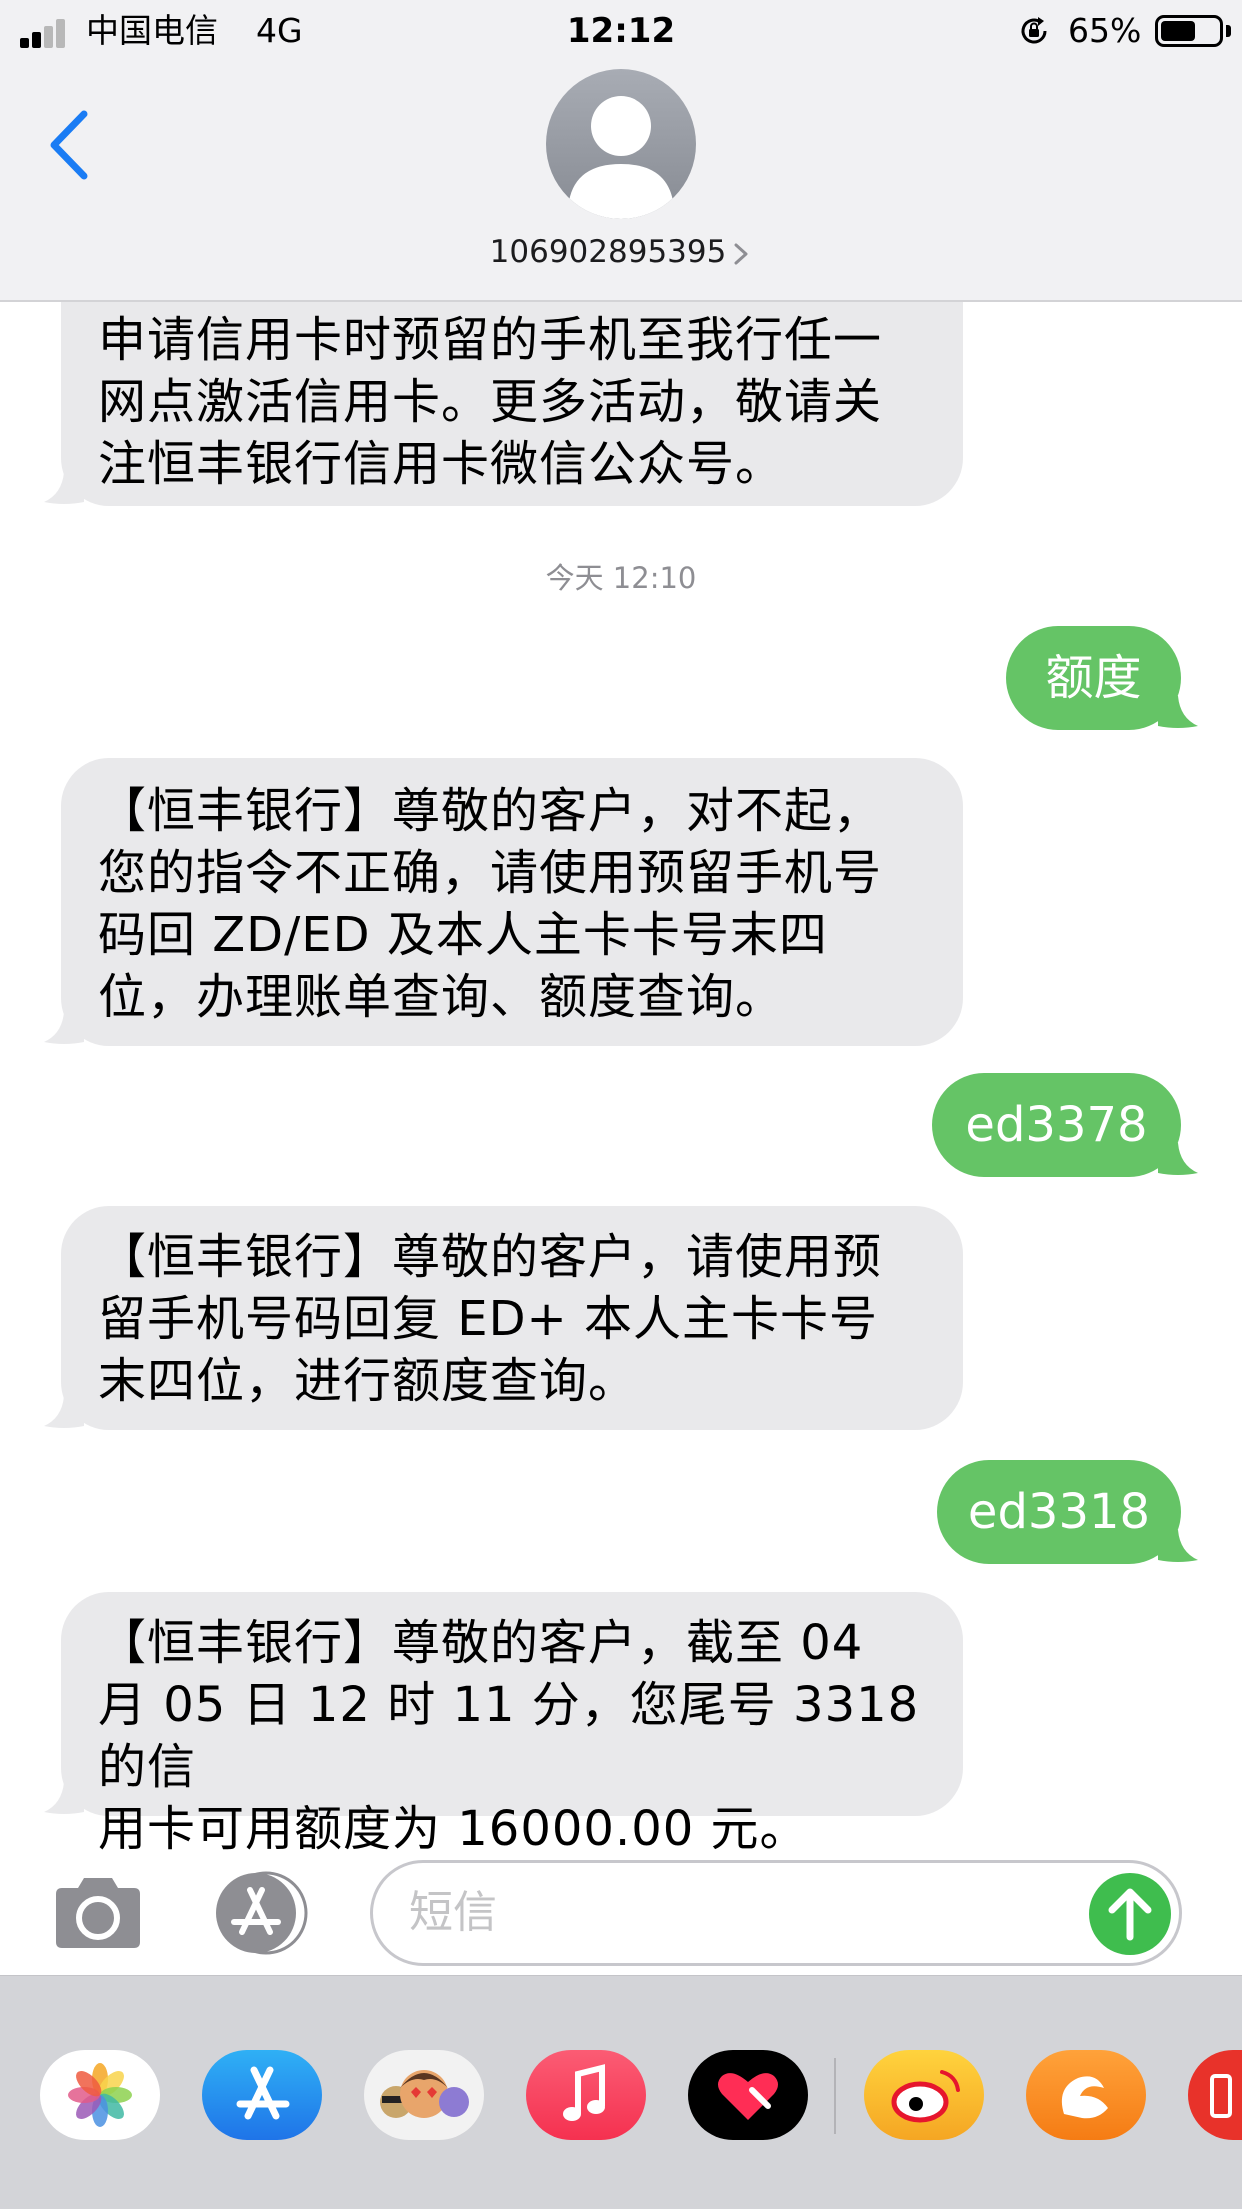 The image size is (1242, 2209). What do you see at coordinates (584, 2092) in the screenshot?
I see `music-note-glyph` at bounding box center [584, 2092].